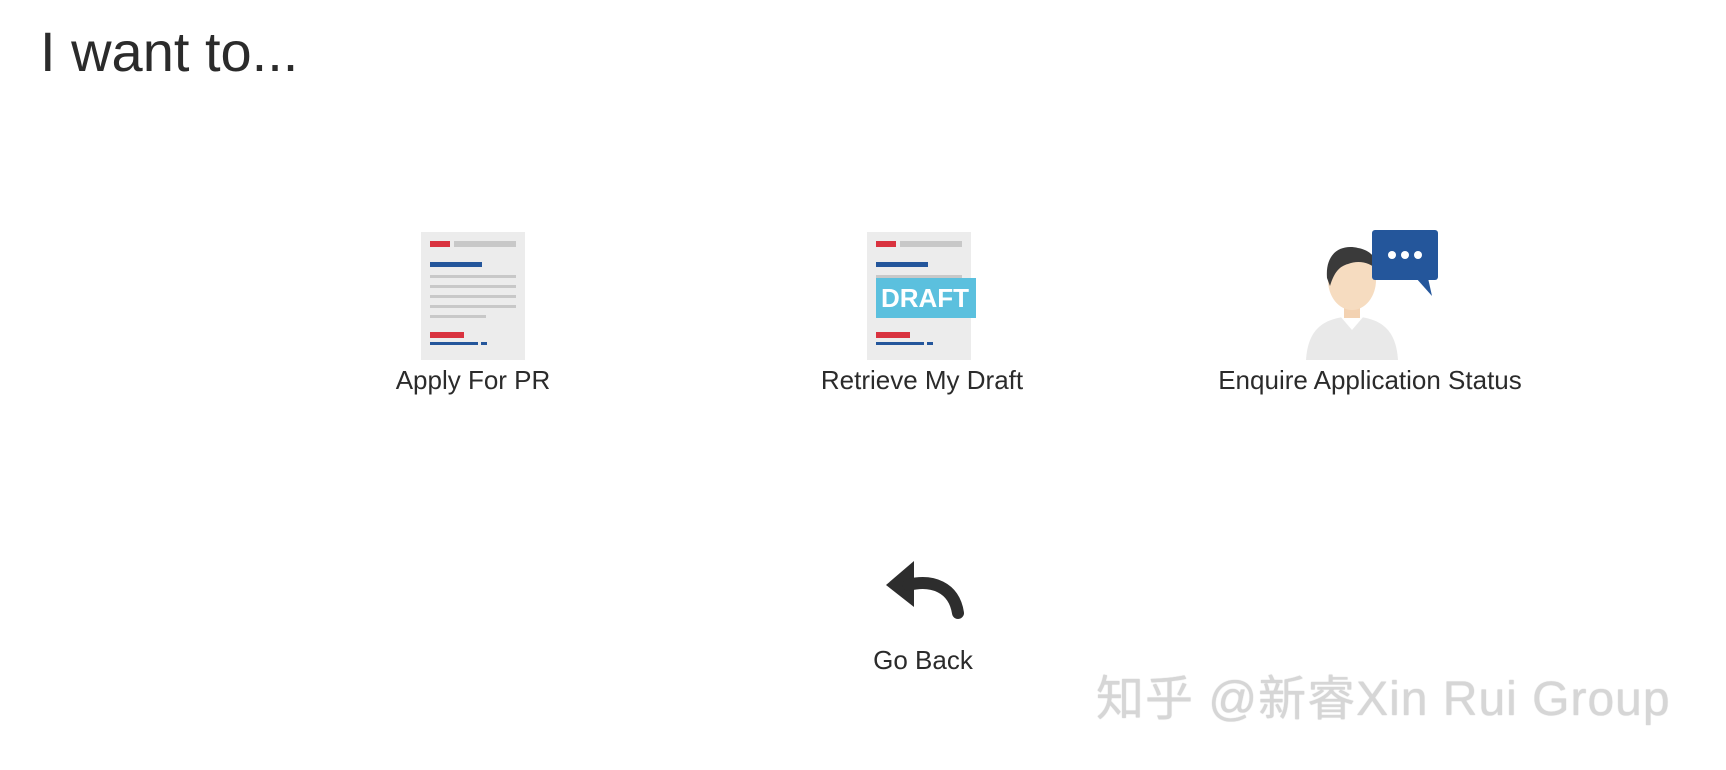 The height and width of the screenshot is (770, 1726). I want to click on enquire-application-status-option: Enquire Application Status, so click(1370, 312).